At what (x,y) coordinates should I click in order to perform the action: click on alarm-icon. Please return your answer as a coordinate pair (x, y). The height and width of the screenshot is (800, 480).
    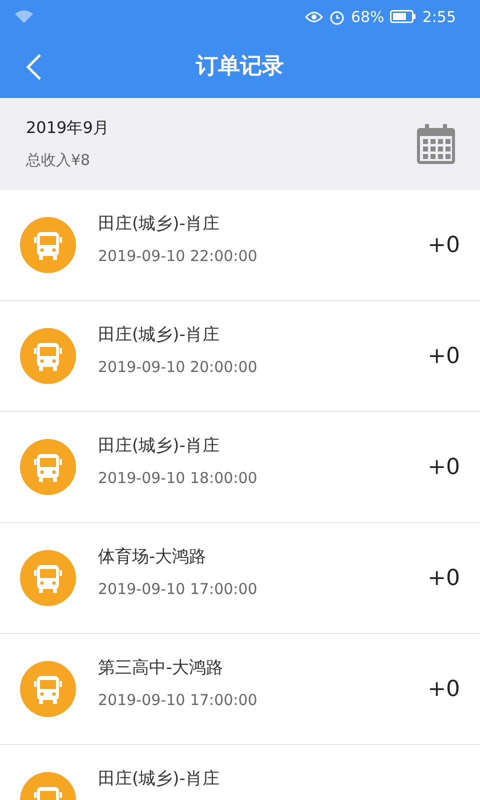
    Looking at the image, I should click on (336, 16).